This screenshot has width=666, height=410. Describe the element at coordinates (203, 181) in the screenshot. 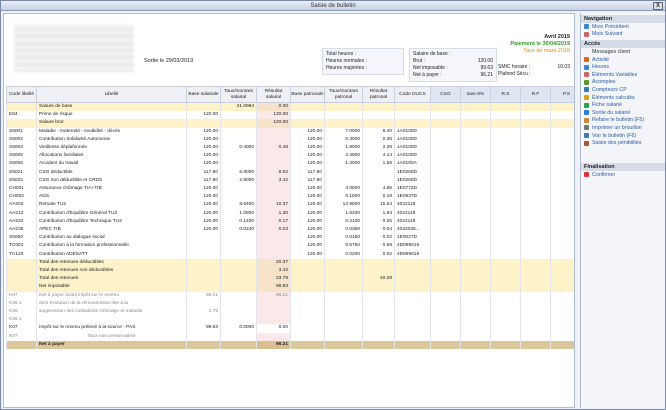

I see `table-cell: 117.90` at that location.